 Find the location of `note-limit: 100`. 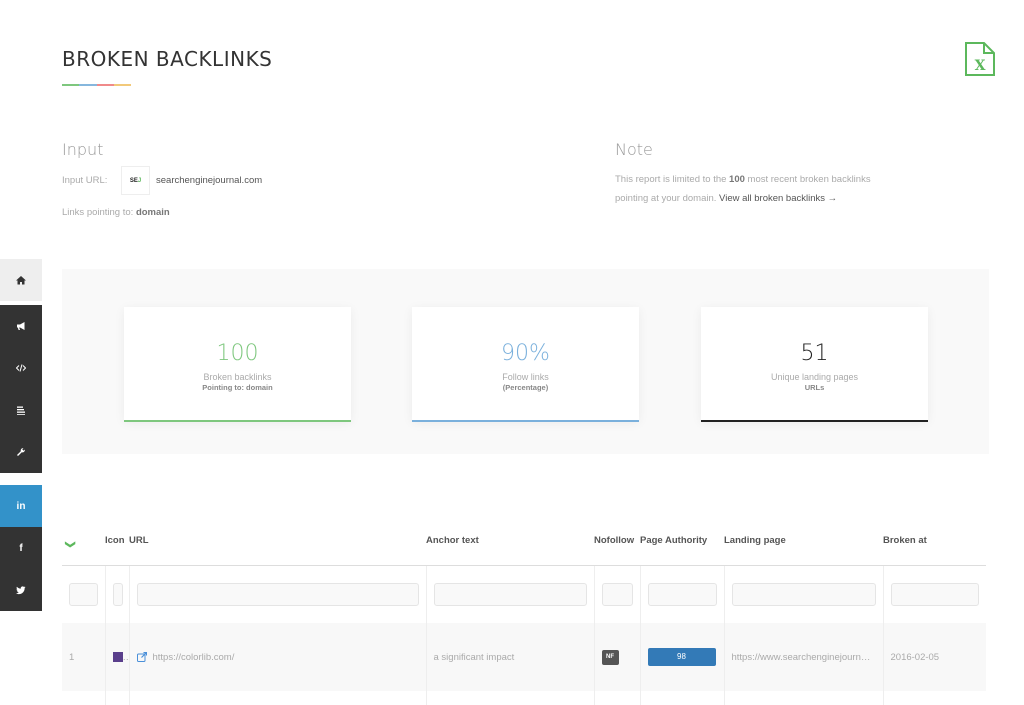

note-limit: 100 is located at coordinates (737, 179).